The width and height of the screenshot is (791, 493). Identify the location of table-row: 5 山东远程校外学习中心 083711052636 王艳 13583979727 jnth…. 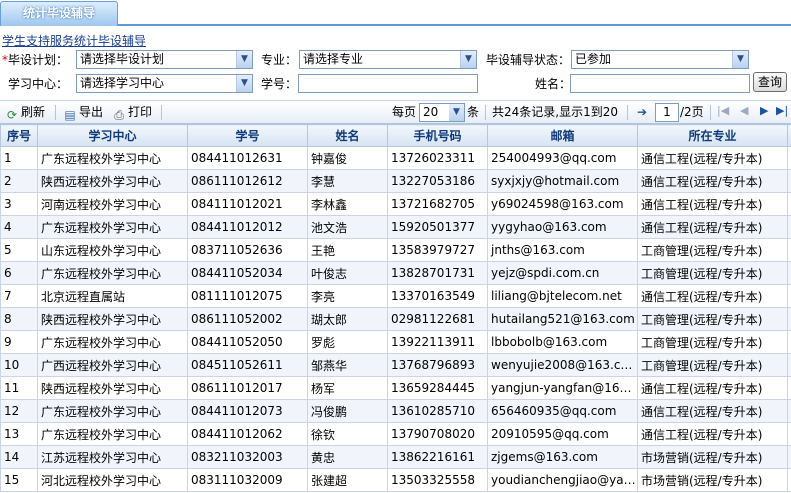
(395, 250).